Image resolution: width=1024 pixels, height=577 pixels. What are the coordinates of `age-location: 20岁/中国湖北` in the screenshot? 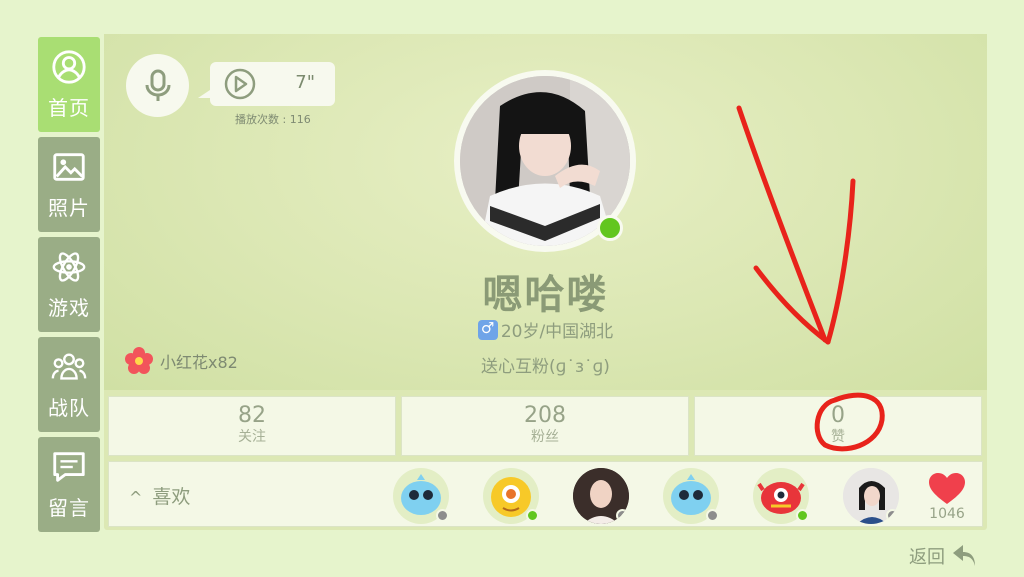 It's located at (545, 329).